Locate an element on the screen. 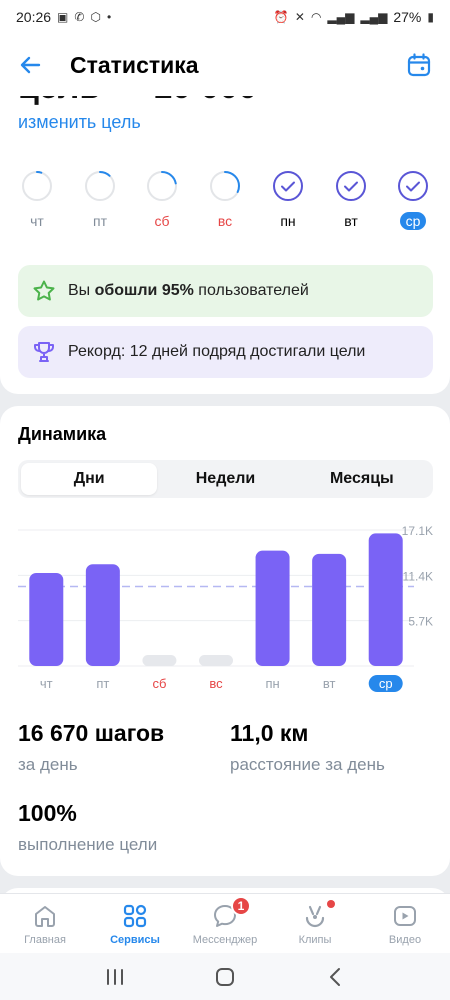 The width and height of the screenshot is (450, 1000). nav-home-label: Главная is located at coordinates (45, 940).